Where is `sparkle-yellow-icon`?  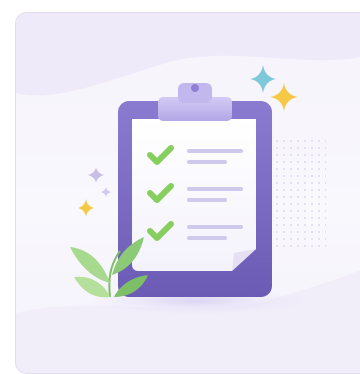
sparkle-yellow-icon is located at coordinates (284, 97).